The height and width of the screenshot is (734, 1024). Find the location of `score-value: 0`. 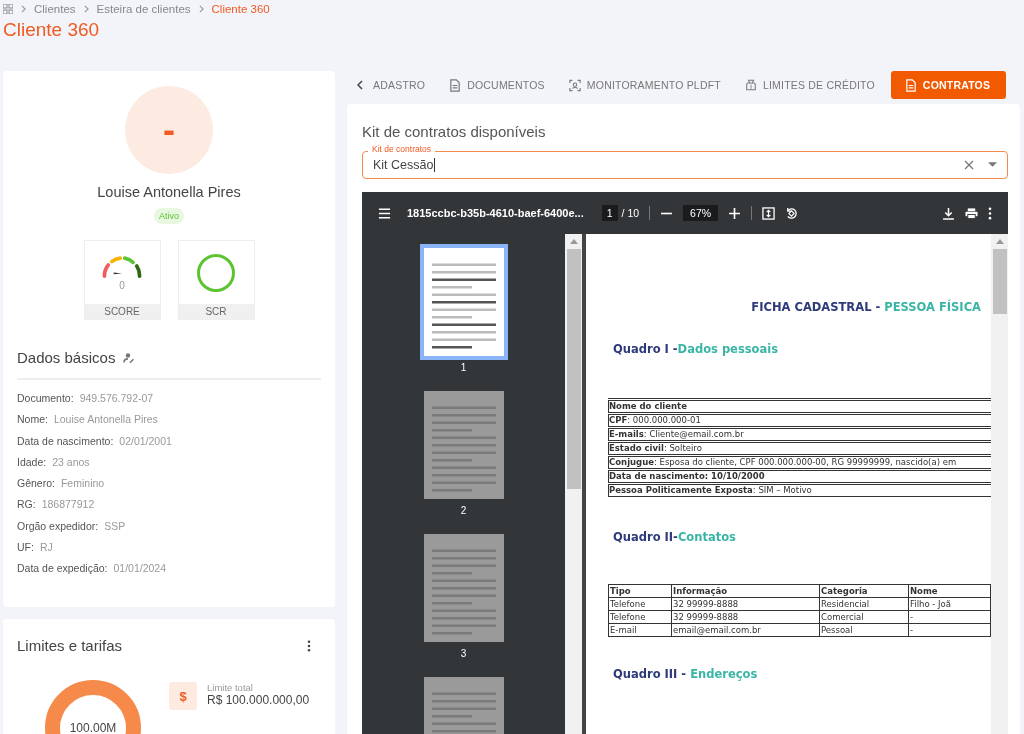

score-value: 0 is located at coordinates (122, 285).